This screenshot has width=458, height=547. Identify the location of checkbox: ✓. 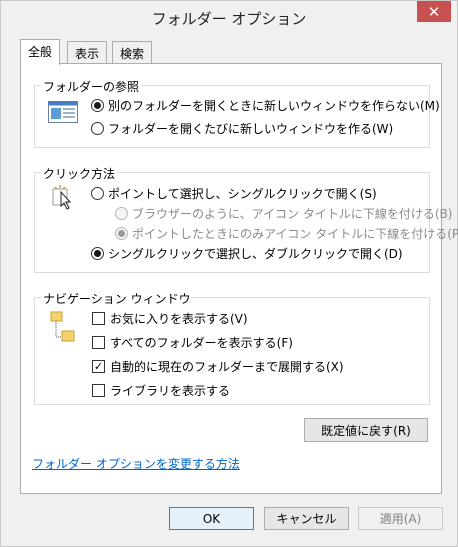
(98, 366).